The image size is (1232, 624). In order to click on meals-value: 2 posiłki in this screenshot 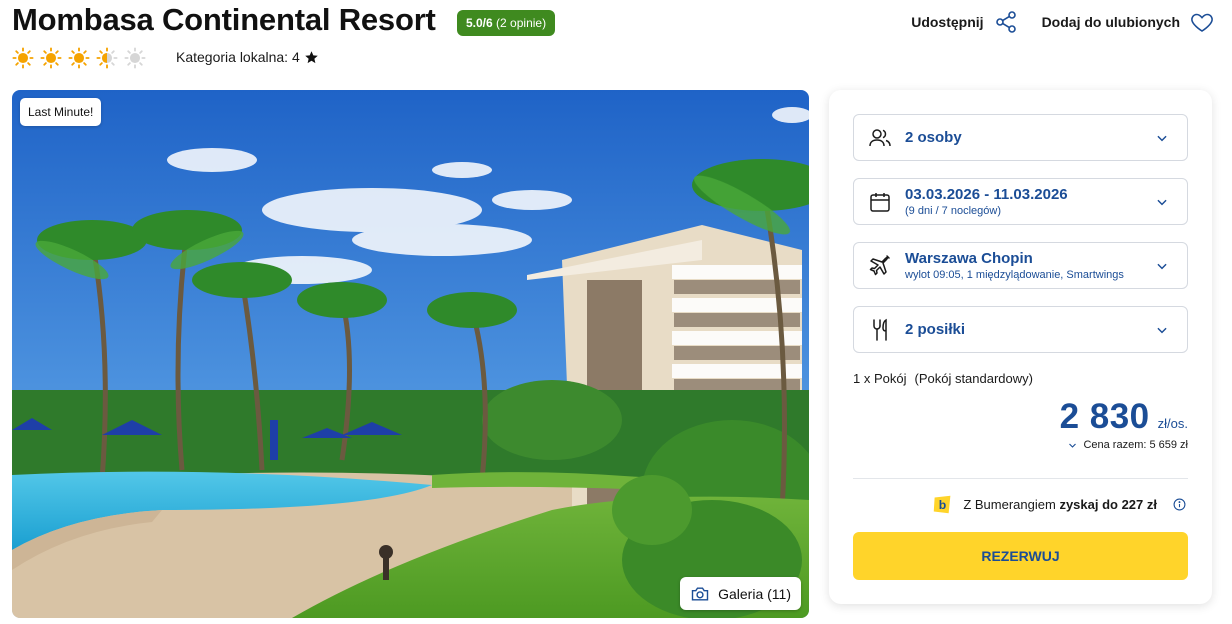, I will do `click(935, 329)`.